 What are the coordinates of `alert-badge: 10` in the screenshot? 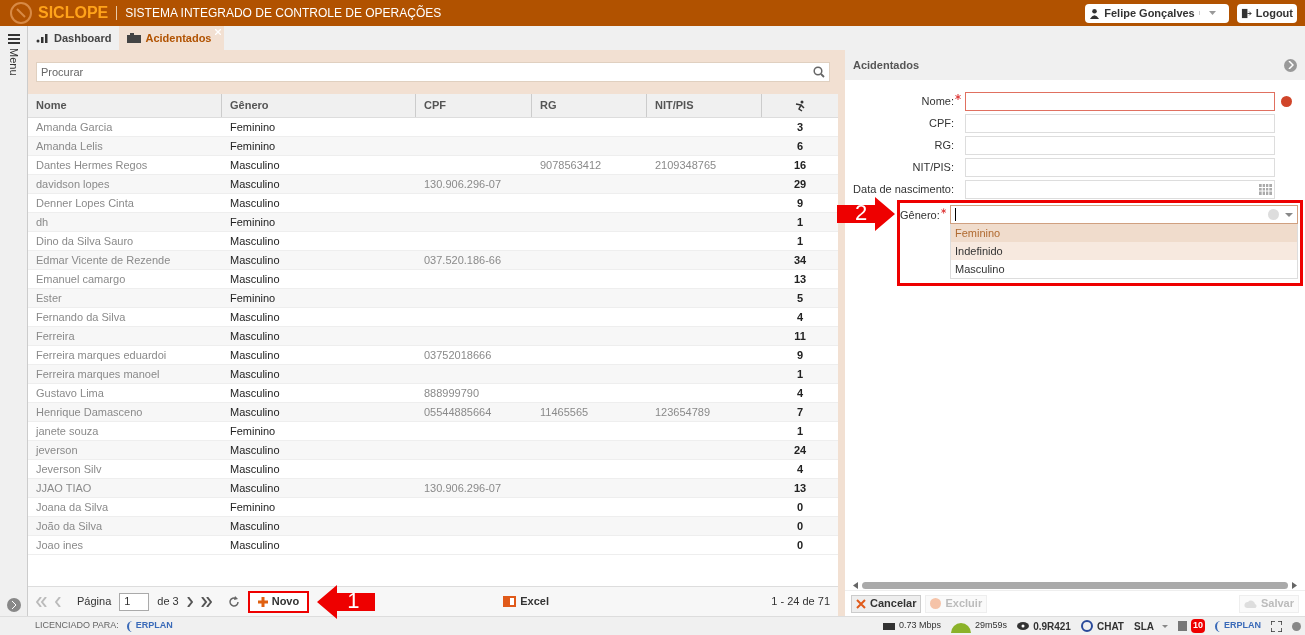 It's located at (1197, 626).